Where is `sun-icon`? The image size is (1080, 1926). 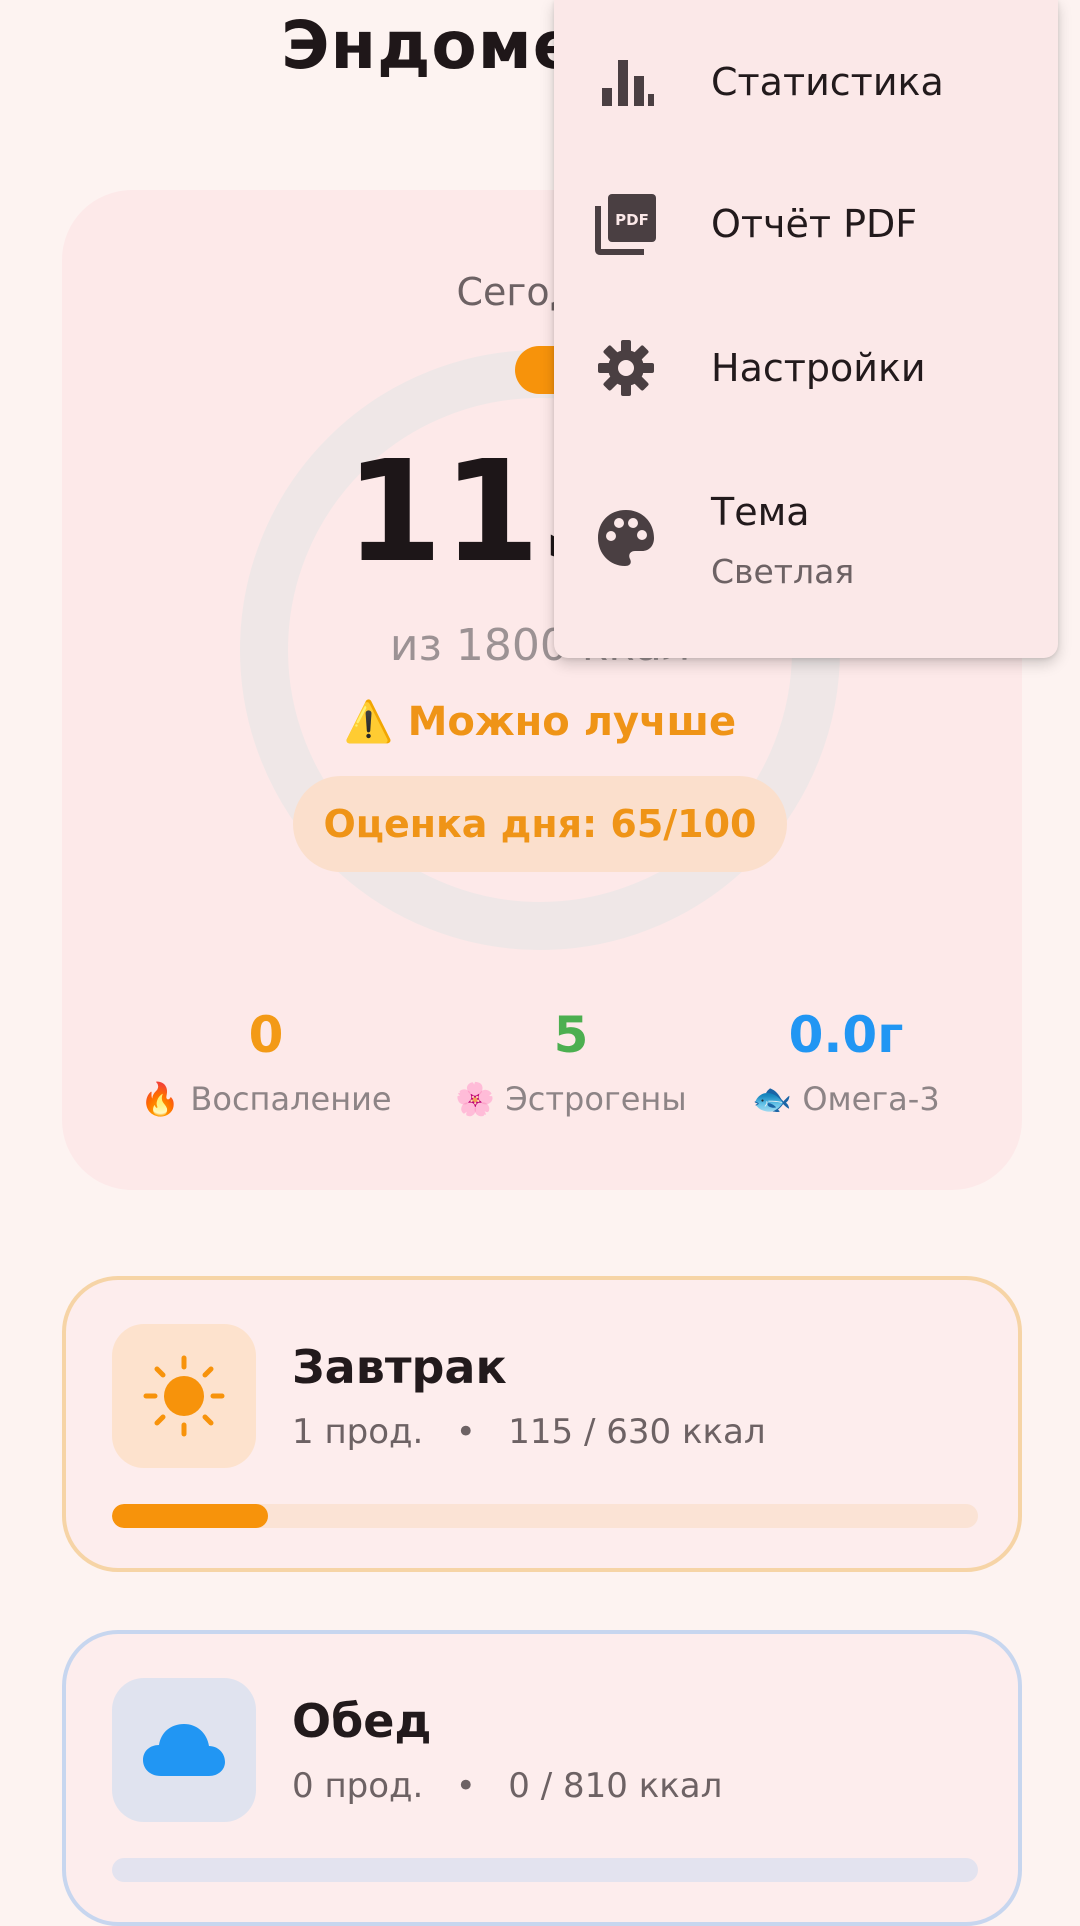
sun-icon is located at coordinates (184, 1396).